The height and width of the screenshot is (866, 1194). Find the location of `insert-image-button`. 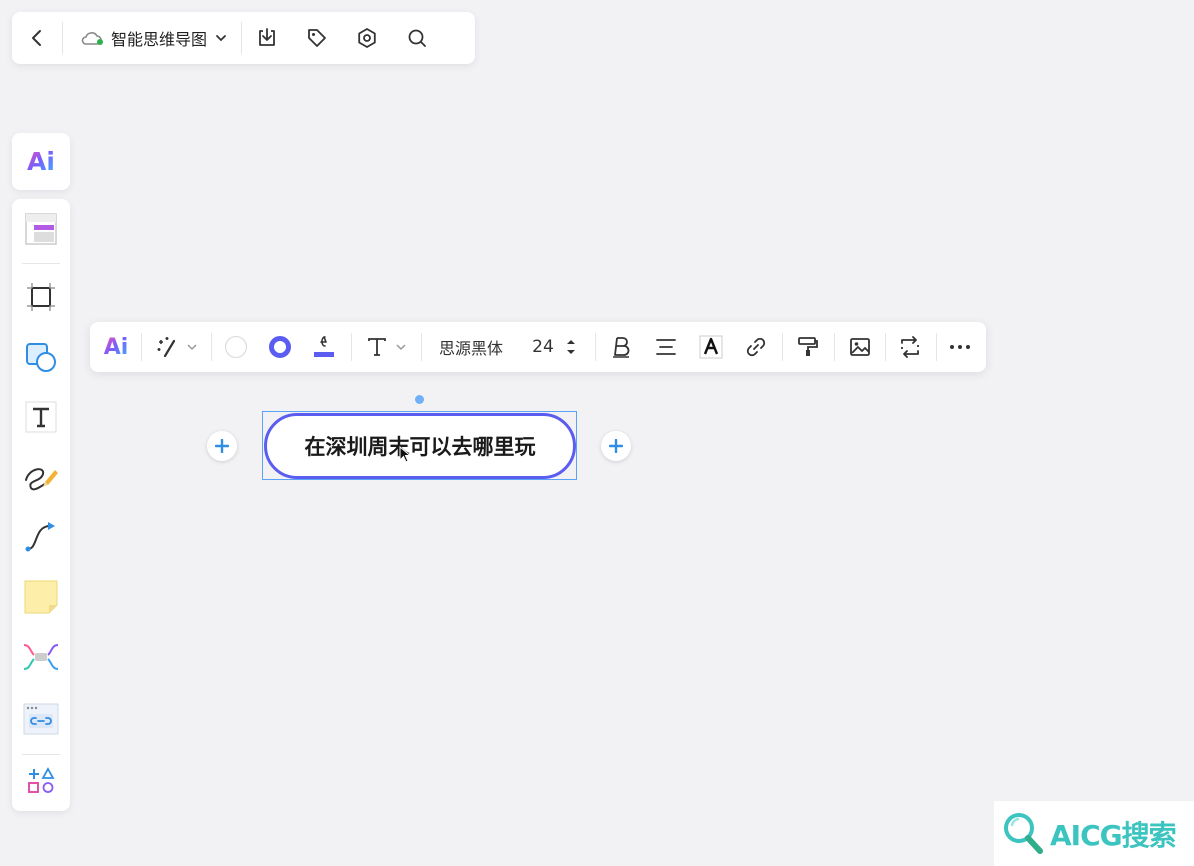

insert-image-button is located at coordinates (860, 347).